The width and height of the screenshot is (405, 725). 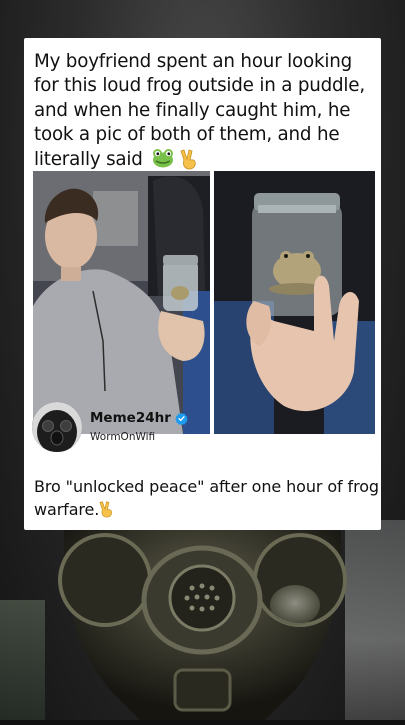 I want to click on frog-face-emoji-icon, so click(x=163, y=158).